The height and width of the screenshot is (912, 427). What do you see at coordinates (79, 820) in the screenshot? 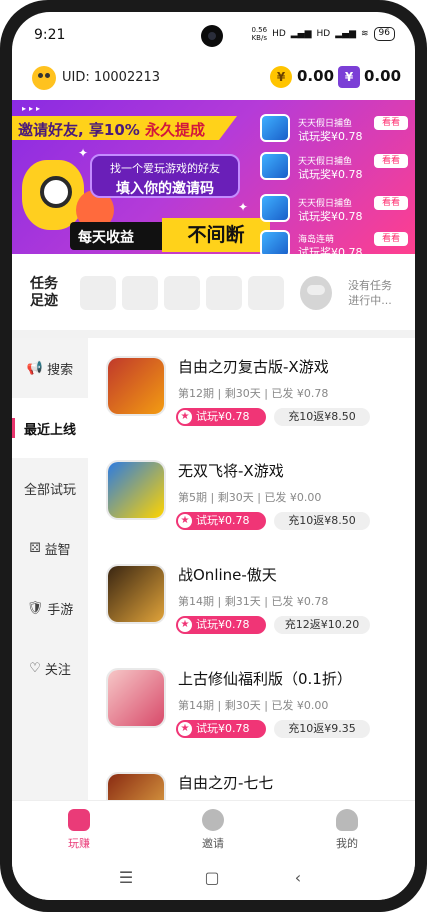
I see `gamepad-icon` at bounding box center [79, 820].